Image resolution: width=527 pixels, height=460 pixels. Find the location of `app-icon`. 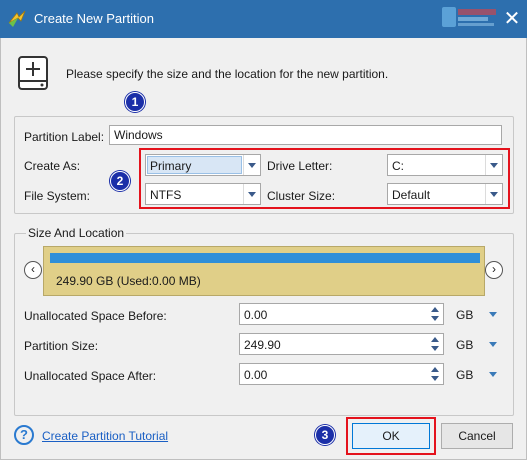

app-icon is located at coordinates (17, 18).